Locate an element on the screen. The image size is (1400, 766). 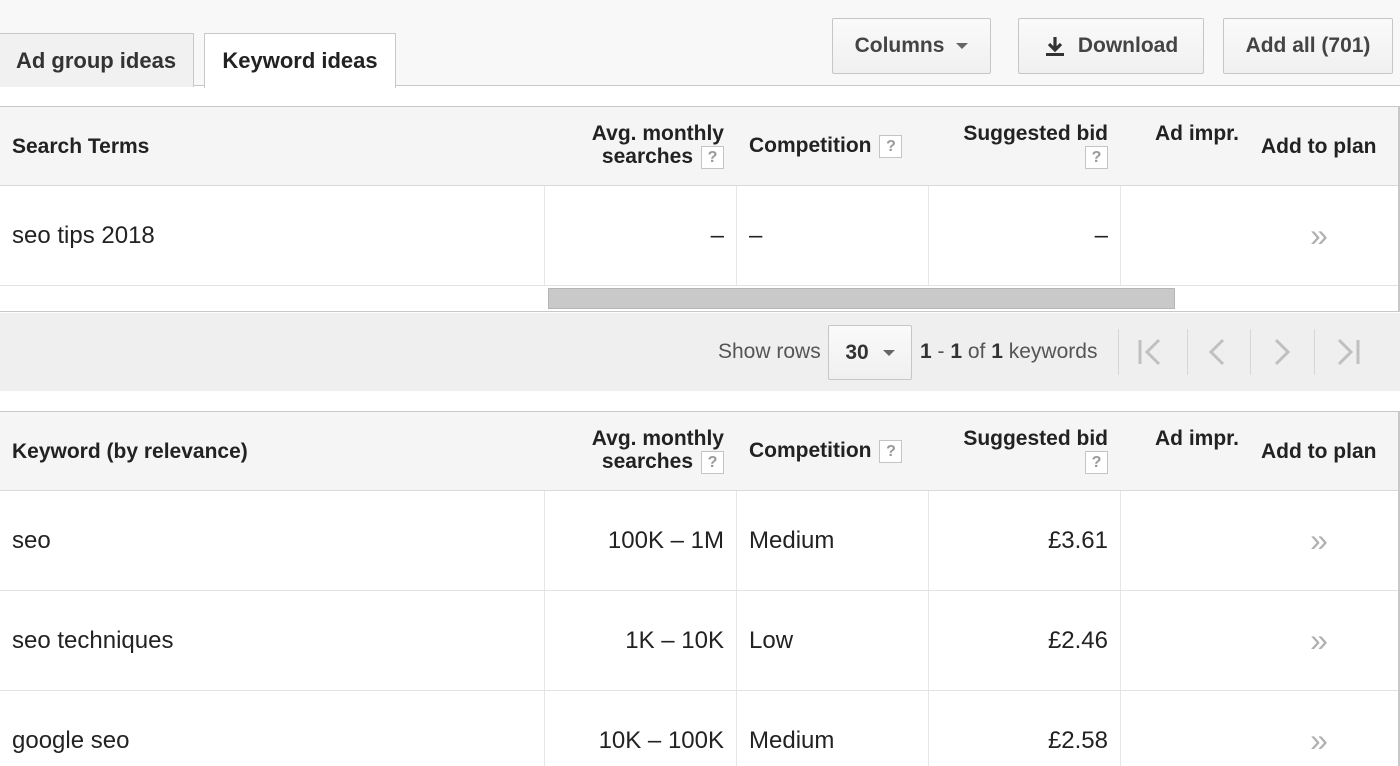
suggested-bid: £2.46 is located at coordinates (1077, 640).